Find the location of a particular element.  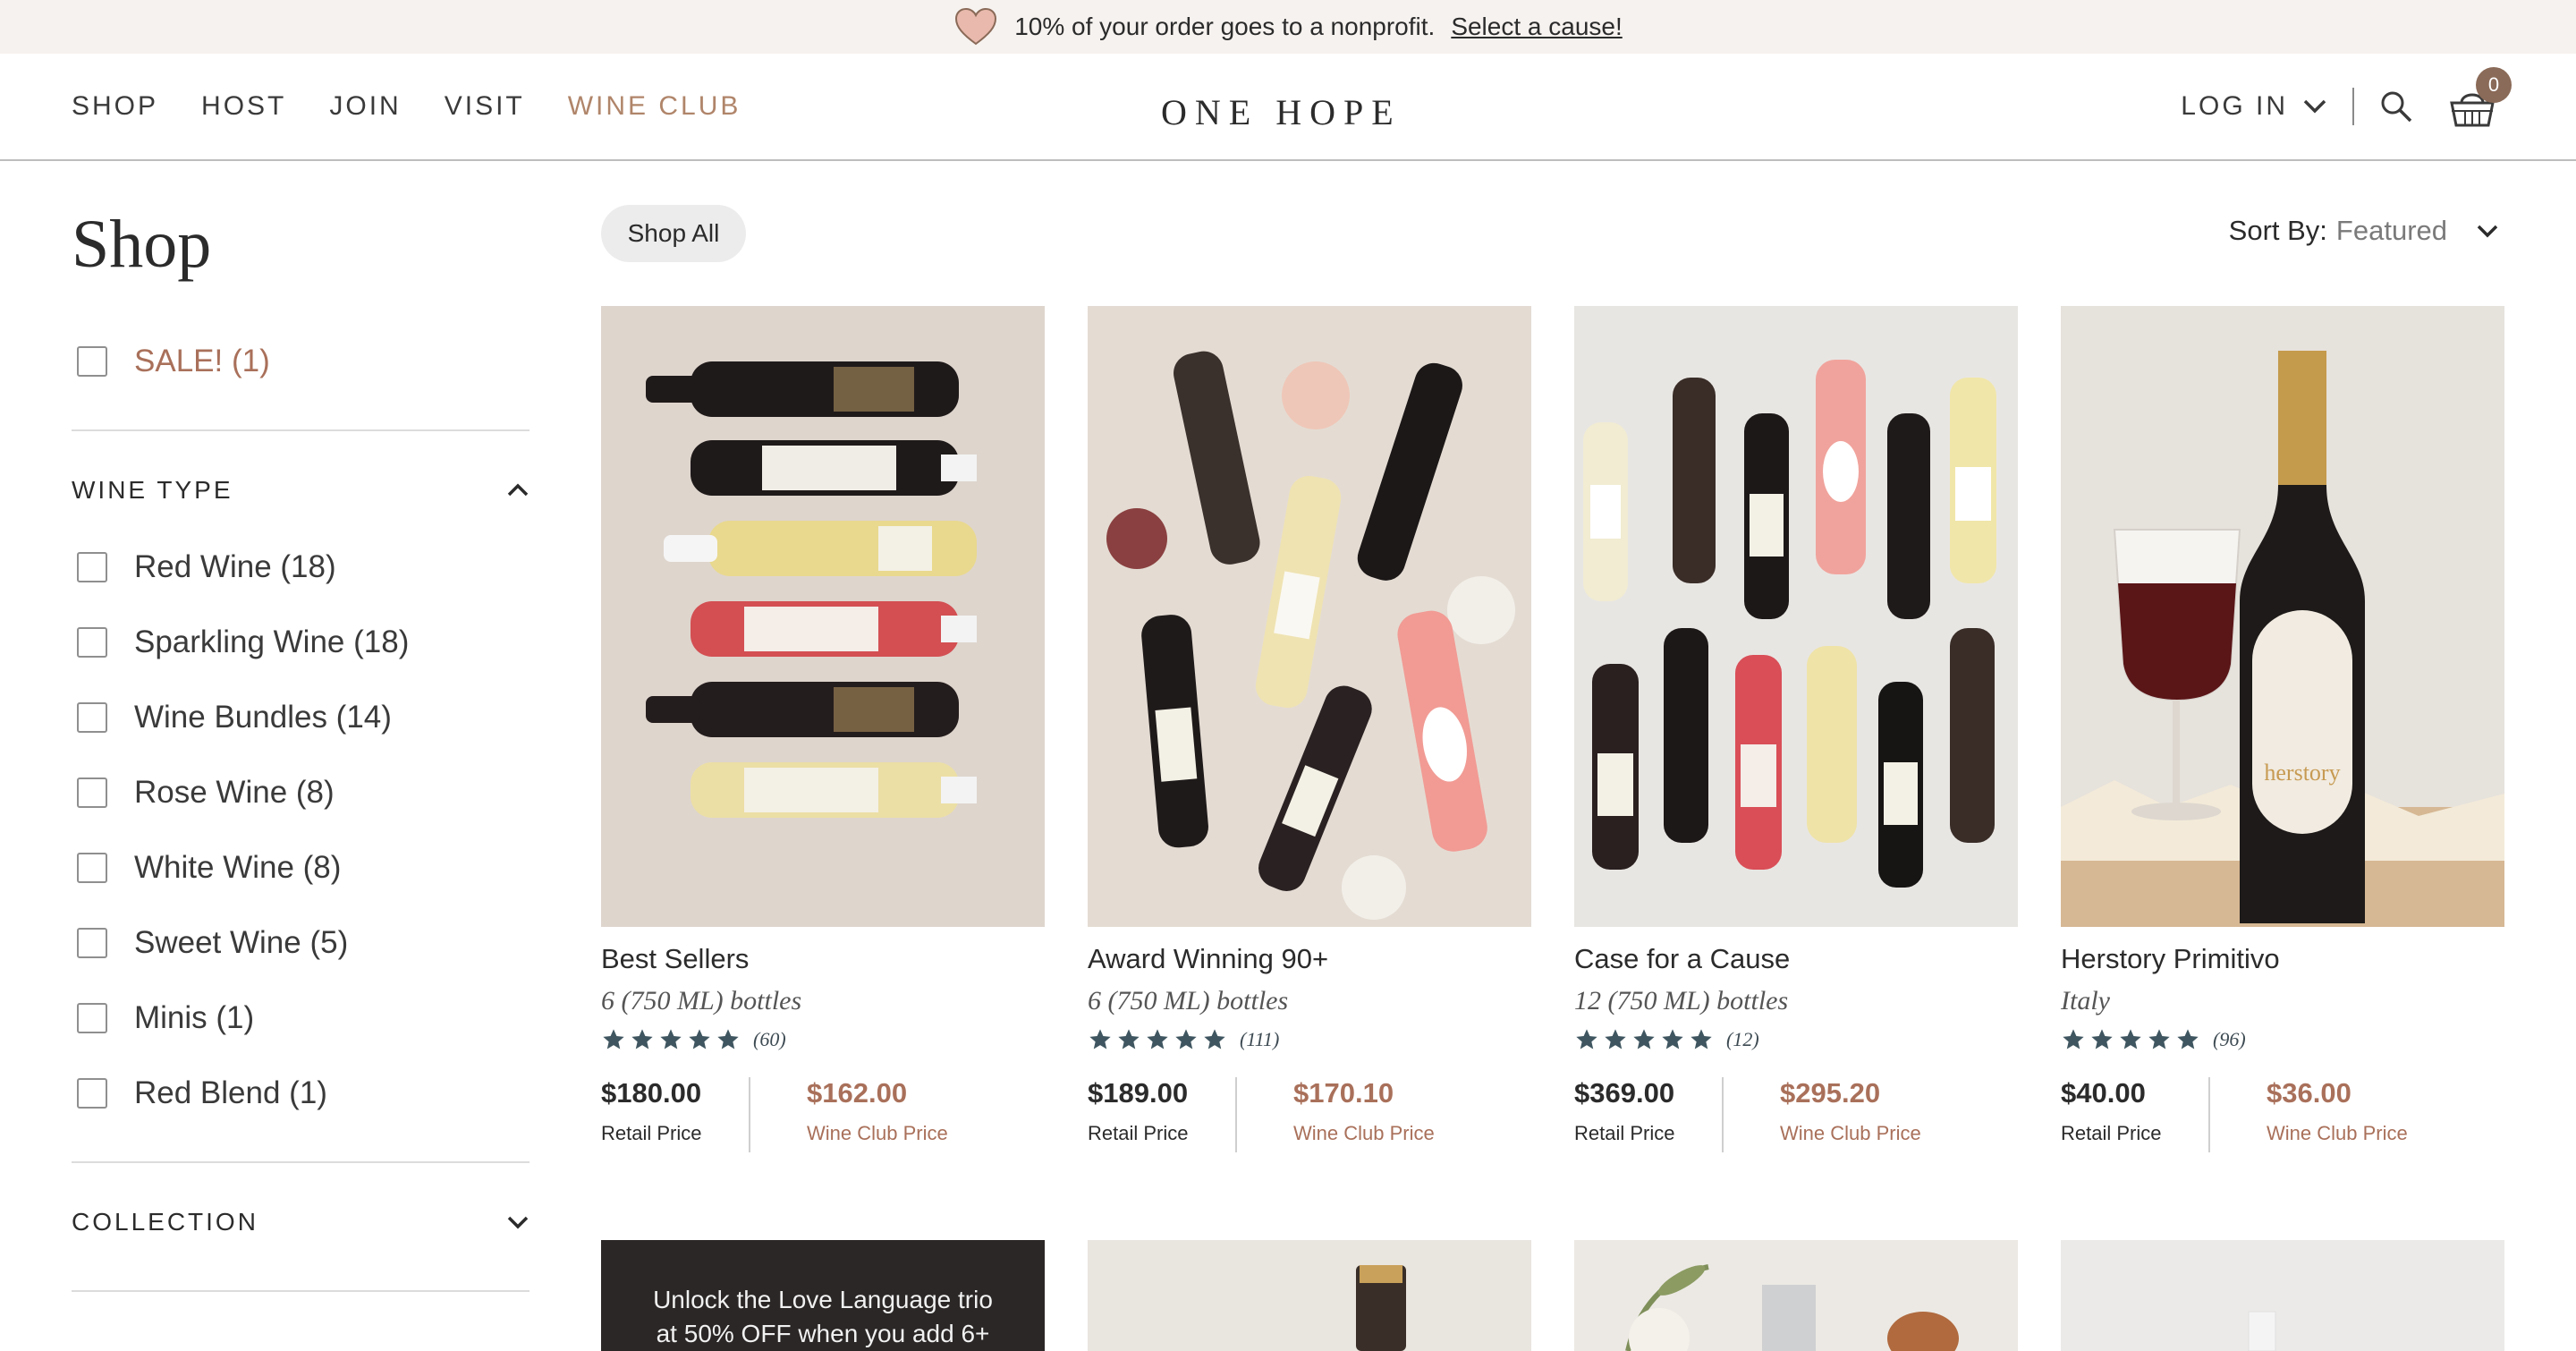

club-price: $36.00 is located at coordinates (2309, 1093).